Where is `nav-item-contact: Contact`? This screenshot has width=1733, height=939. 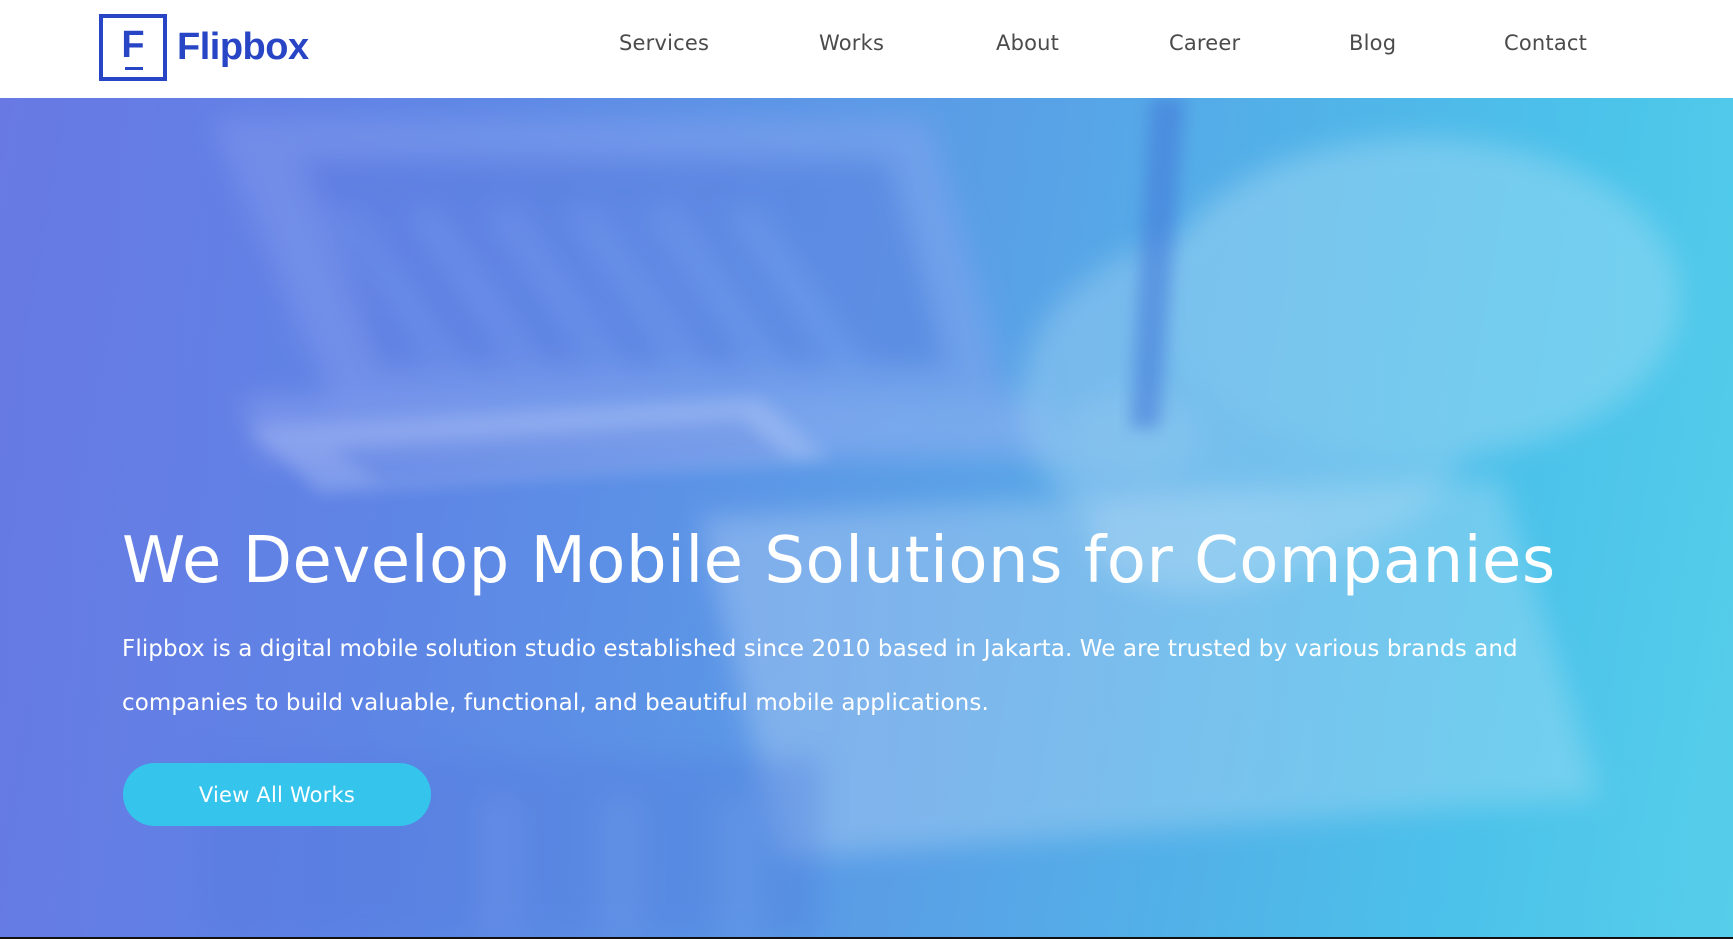 nav-item-contact: Contact is located at coordinates (1545, 43).